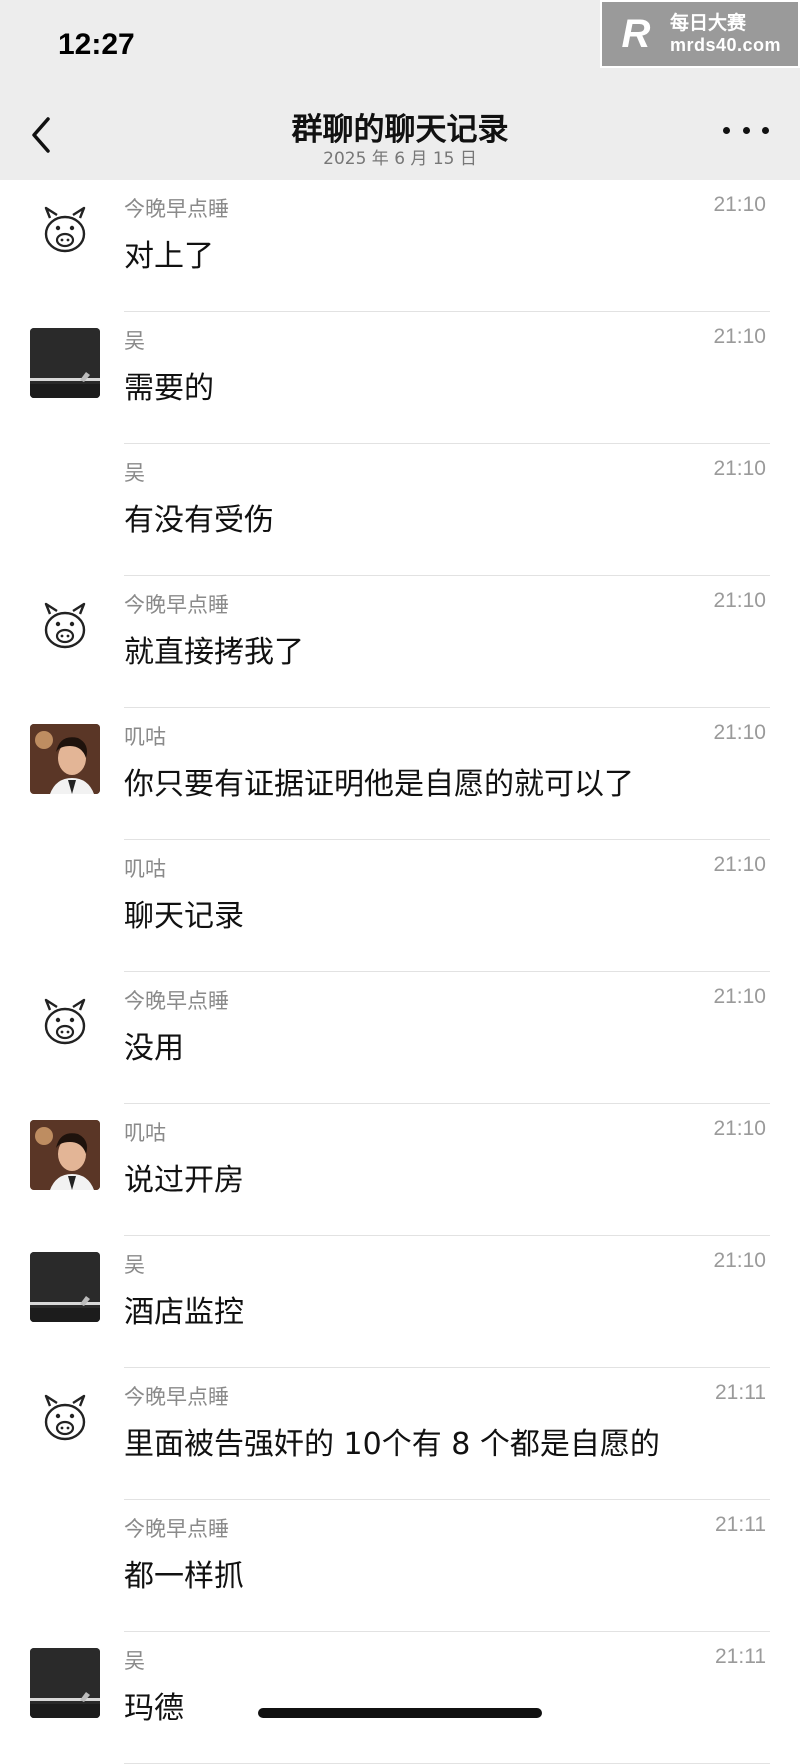  Describe the element at coordinates (400, 159) in the screenshot. I see `page-subtitle-date: 2025 年 6 月 15 日` at that location.